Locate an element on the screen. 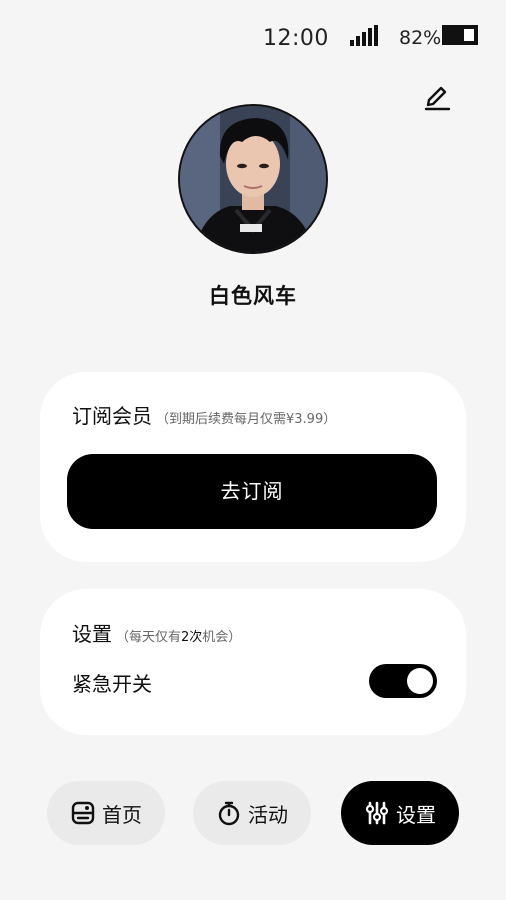 This screenshot has width=506, height=900. tab-settings: 设置 is located at coordinates (400, 813).